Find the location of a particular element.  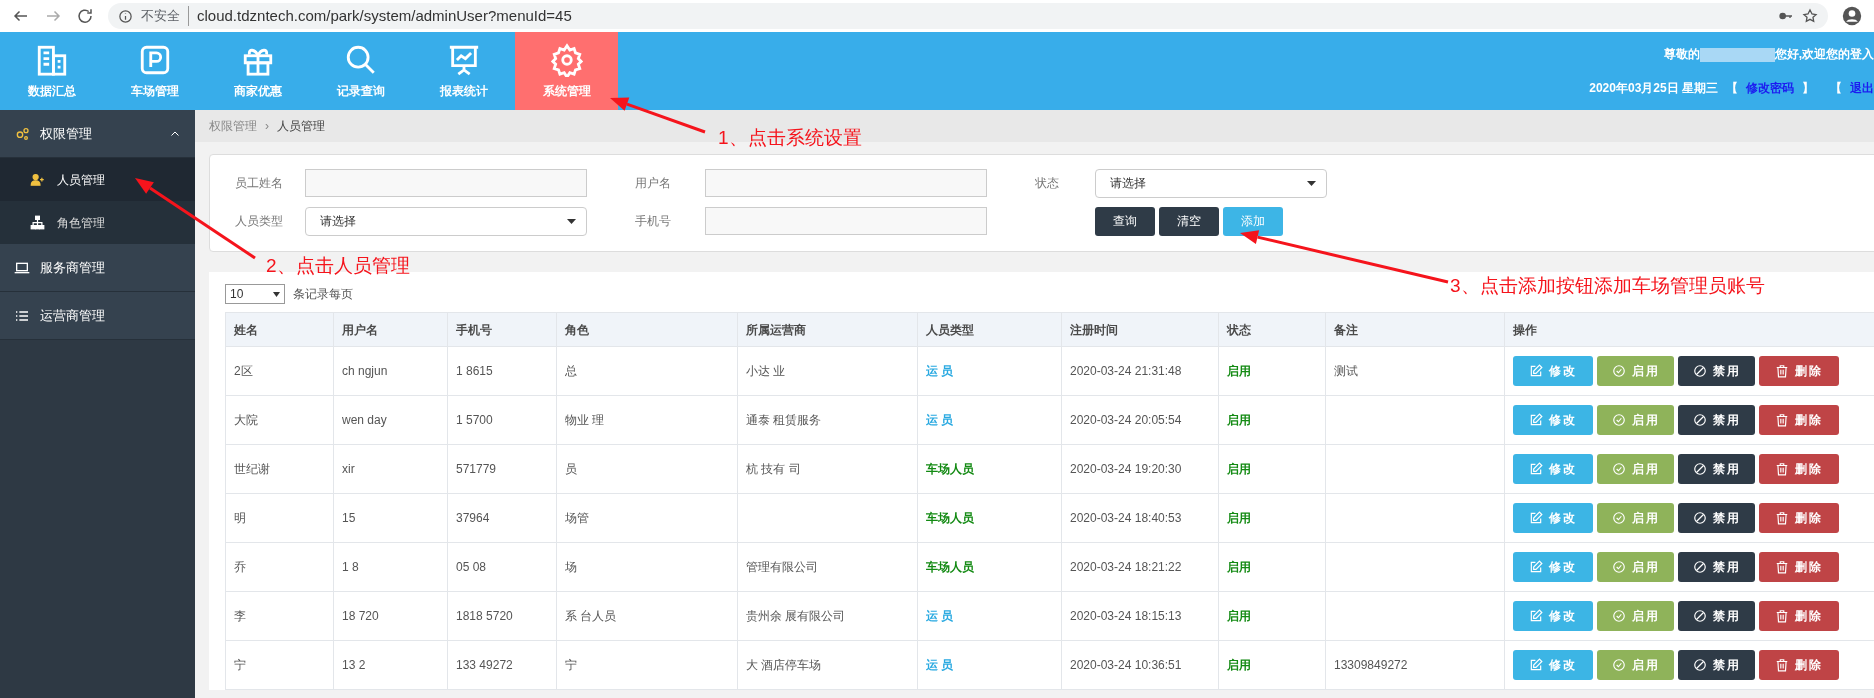

column-header: 备注 is located at coordinates (1415, 329).